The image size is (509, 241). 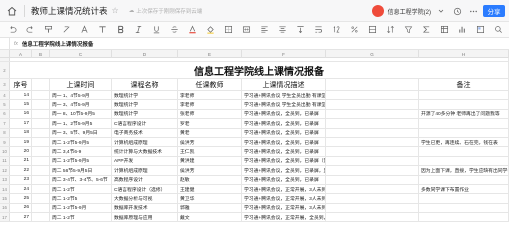 I want to click on header-teacher: 任课教师, so click(x=210, y=84).